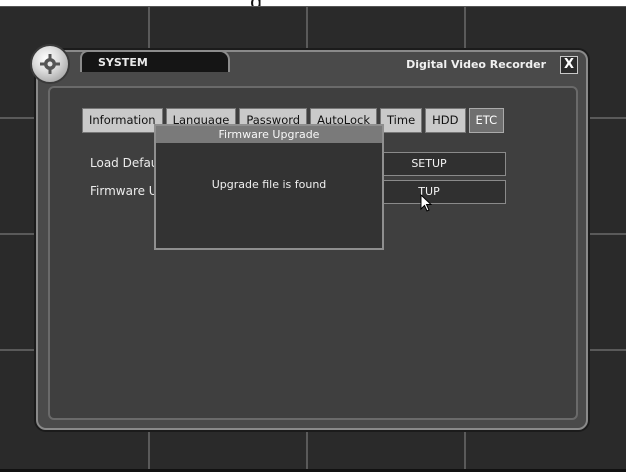 Image resolution: width=626 pixels, height=474 pixels. Describe the element at coordinates (401, 120) in the screenshot. I see `tab-time: Time` at that location.